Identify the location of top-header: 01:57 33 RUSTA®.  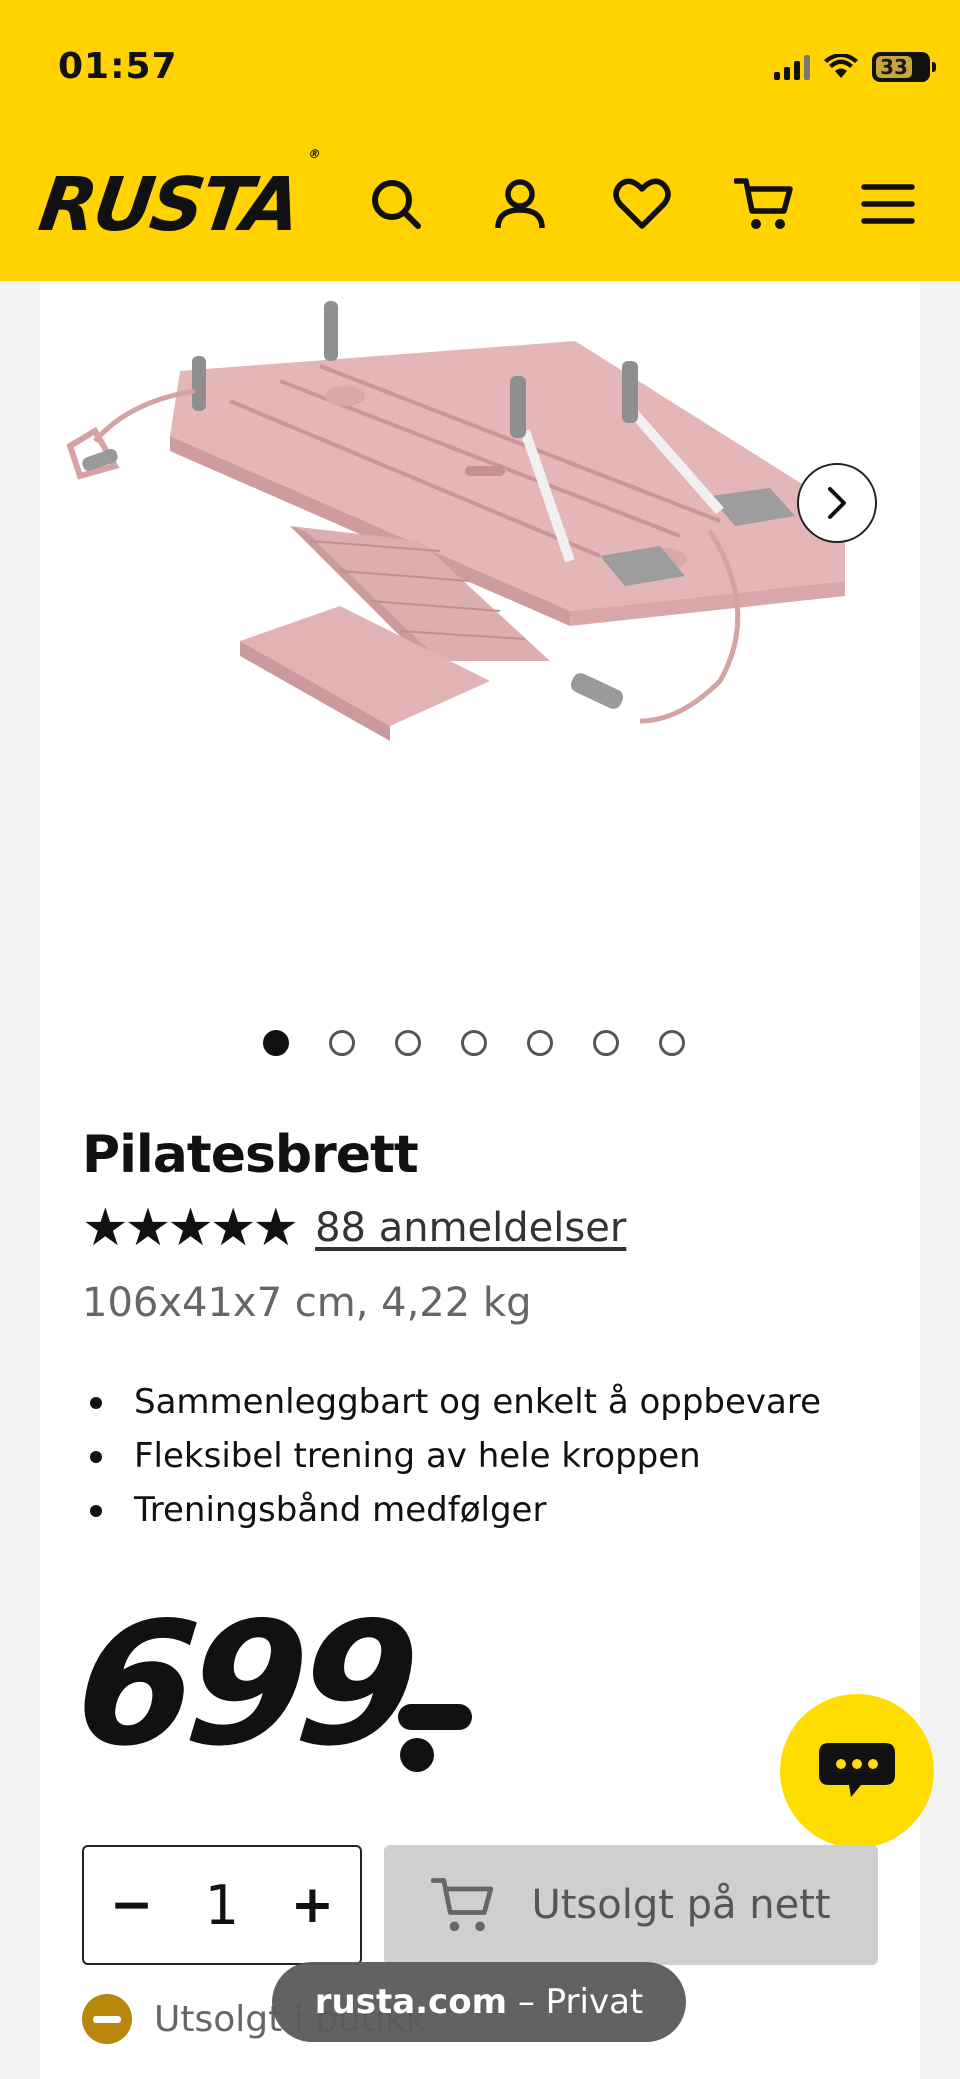
(480, 140).